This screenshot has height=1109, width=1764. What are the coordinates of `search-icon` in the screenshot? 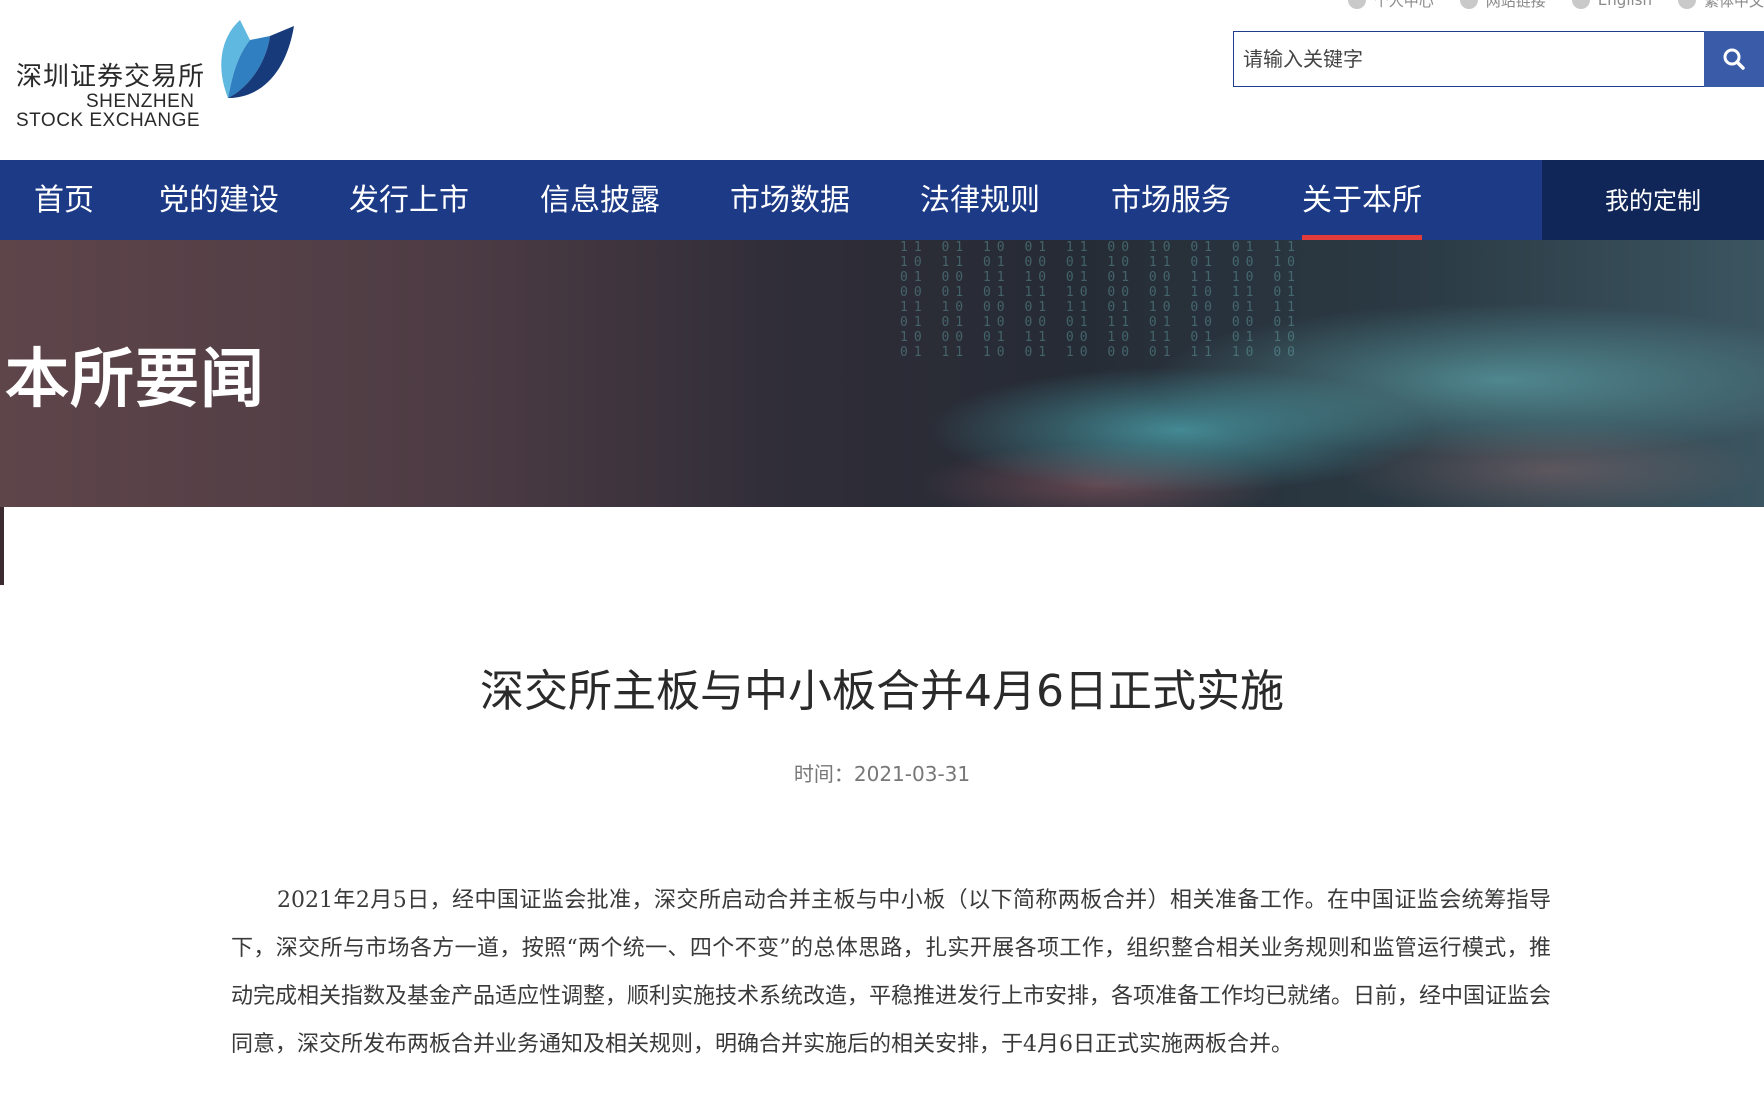 It's located at (1734, 59).